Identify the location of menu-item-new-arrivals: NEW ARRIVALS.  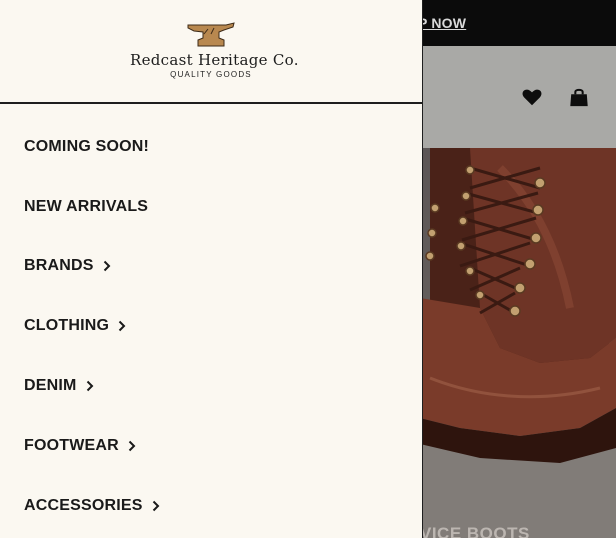
(211, 207).